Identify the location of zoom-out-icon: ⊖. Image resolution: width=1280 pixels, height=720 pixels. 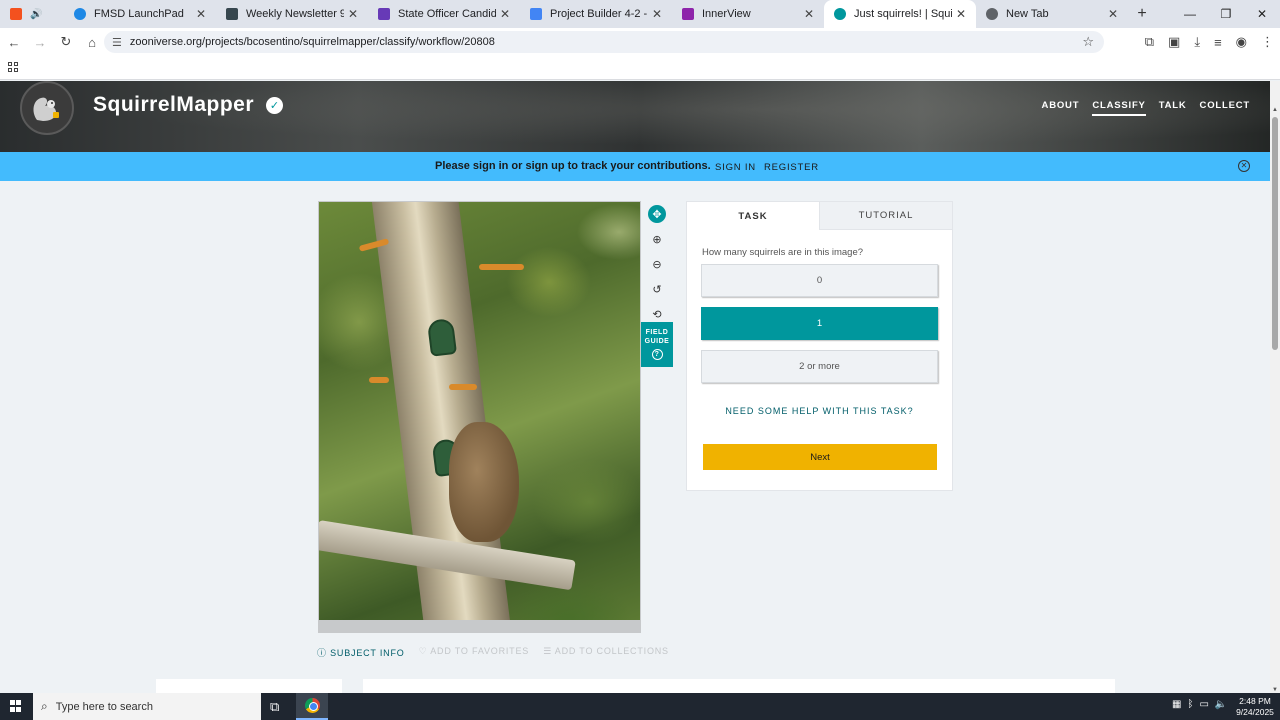
(657, 264).